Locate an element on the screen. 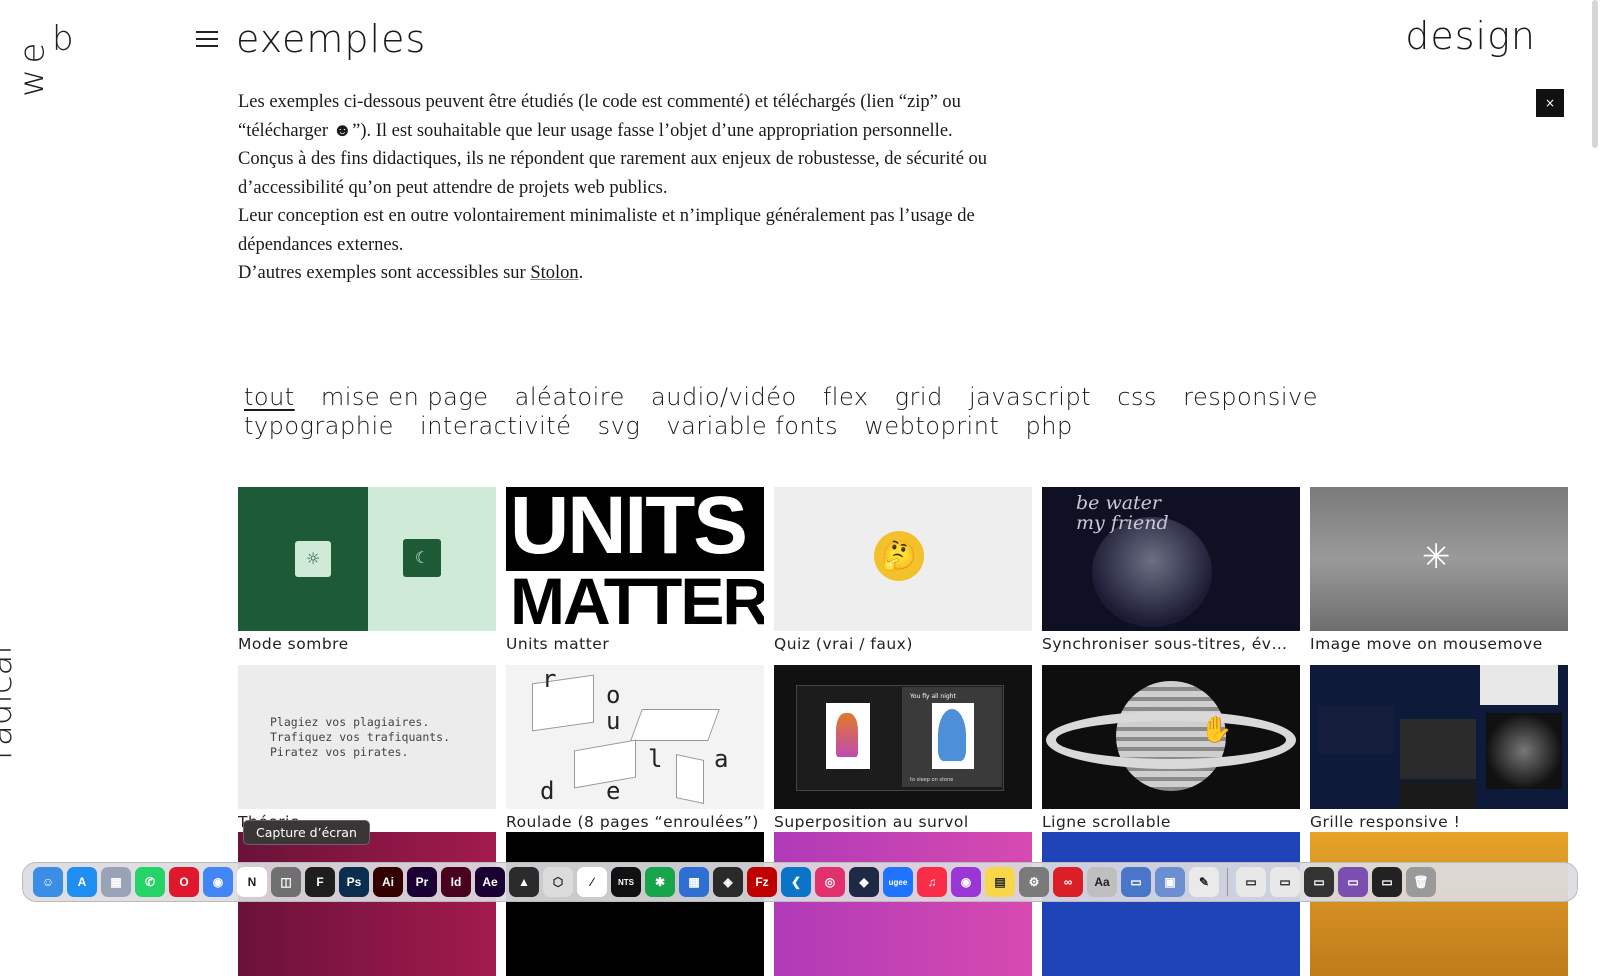 Image resolution: width=1600 pixels, height=976 pixels. card-caption: Grille responsive ! is located at coordinates (1385, 822).